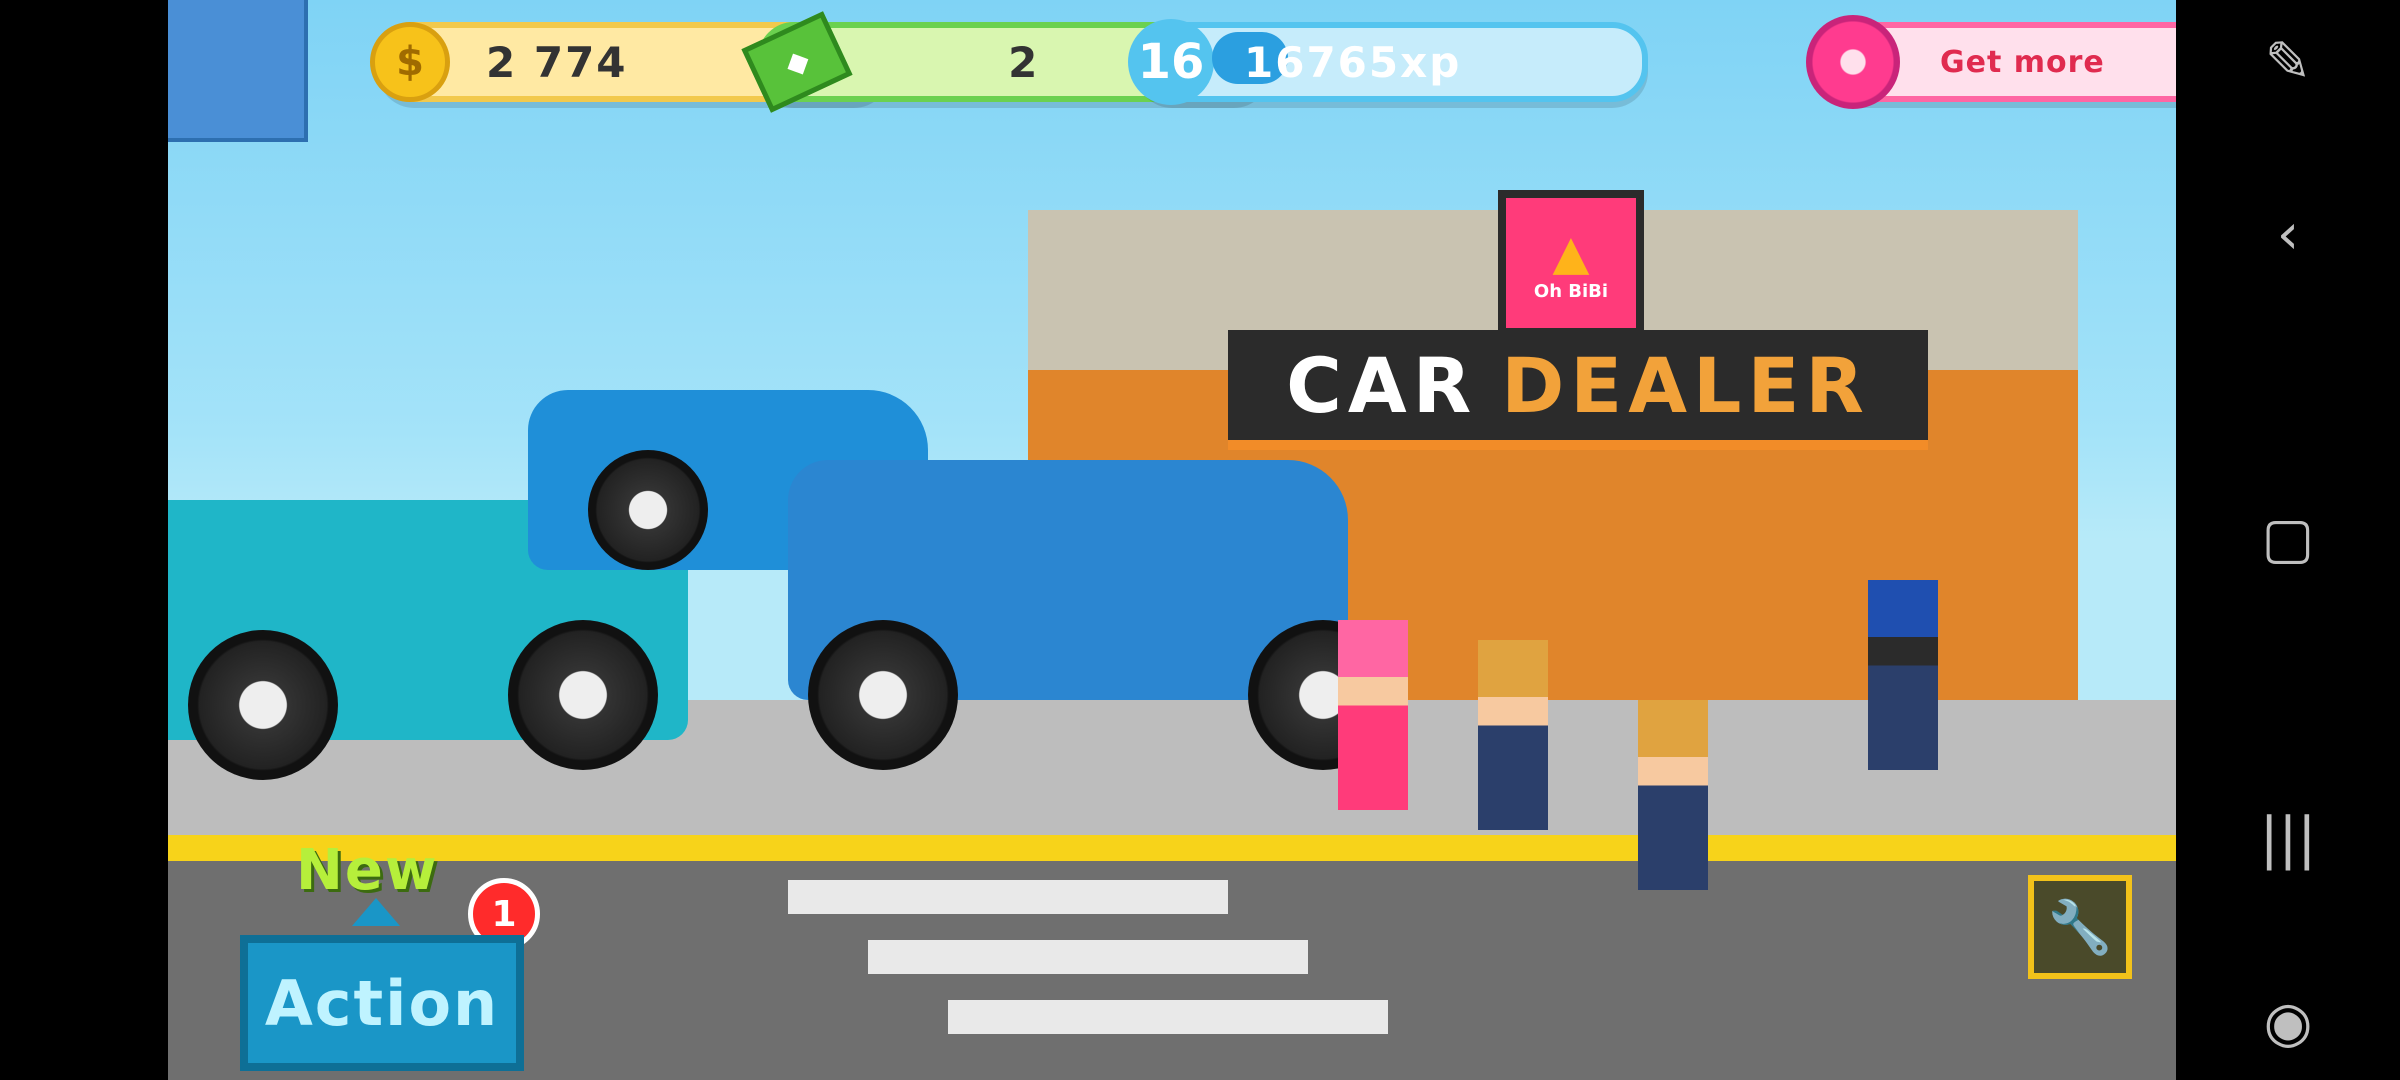 Image resolution: width=2400 pixels, height=1080 pixels. I want to click on gamepad-icon: ◉, so click(2288, 1022).